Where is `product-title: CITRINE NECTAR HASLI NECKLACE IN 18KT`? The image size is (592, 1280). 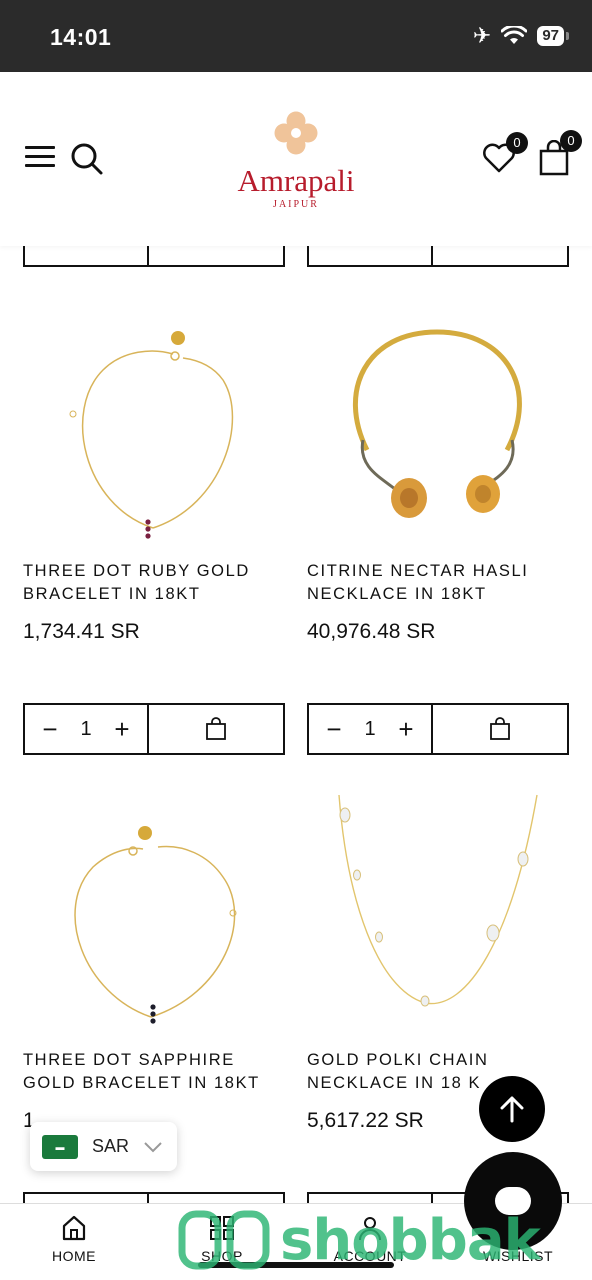 product-title: CITRINE NECTAR HASLI NECKLACE IN 18KT is located at coordinates (438, 583).